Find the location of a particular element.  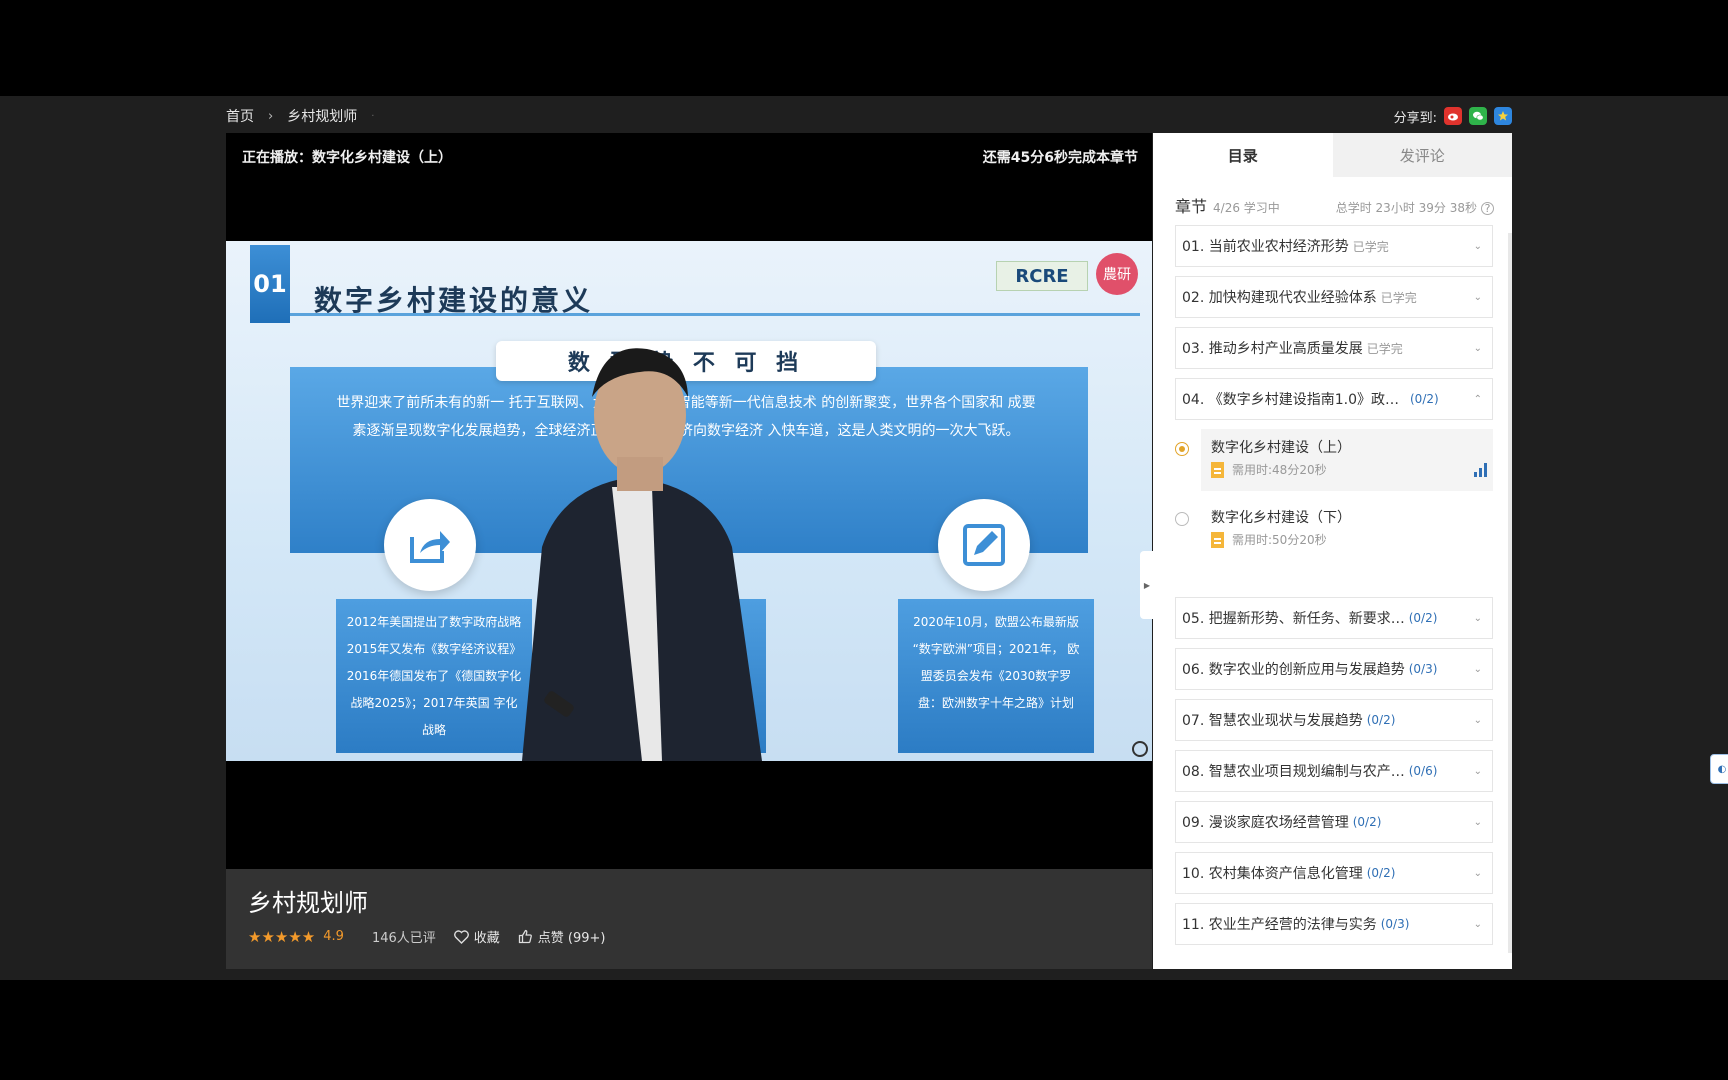

seal-logo: 農研 is located at coordinates (1117, 274).